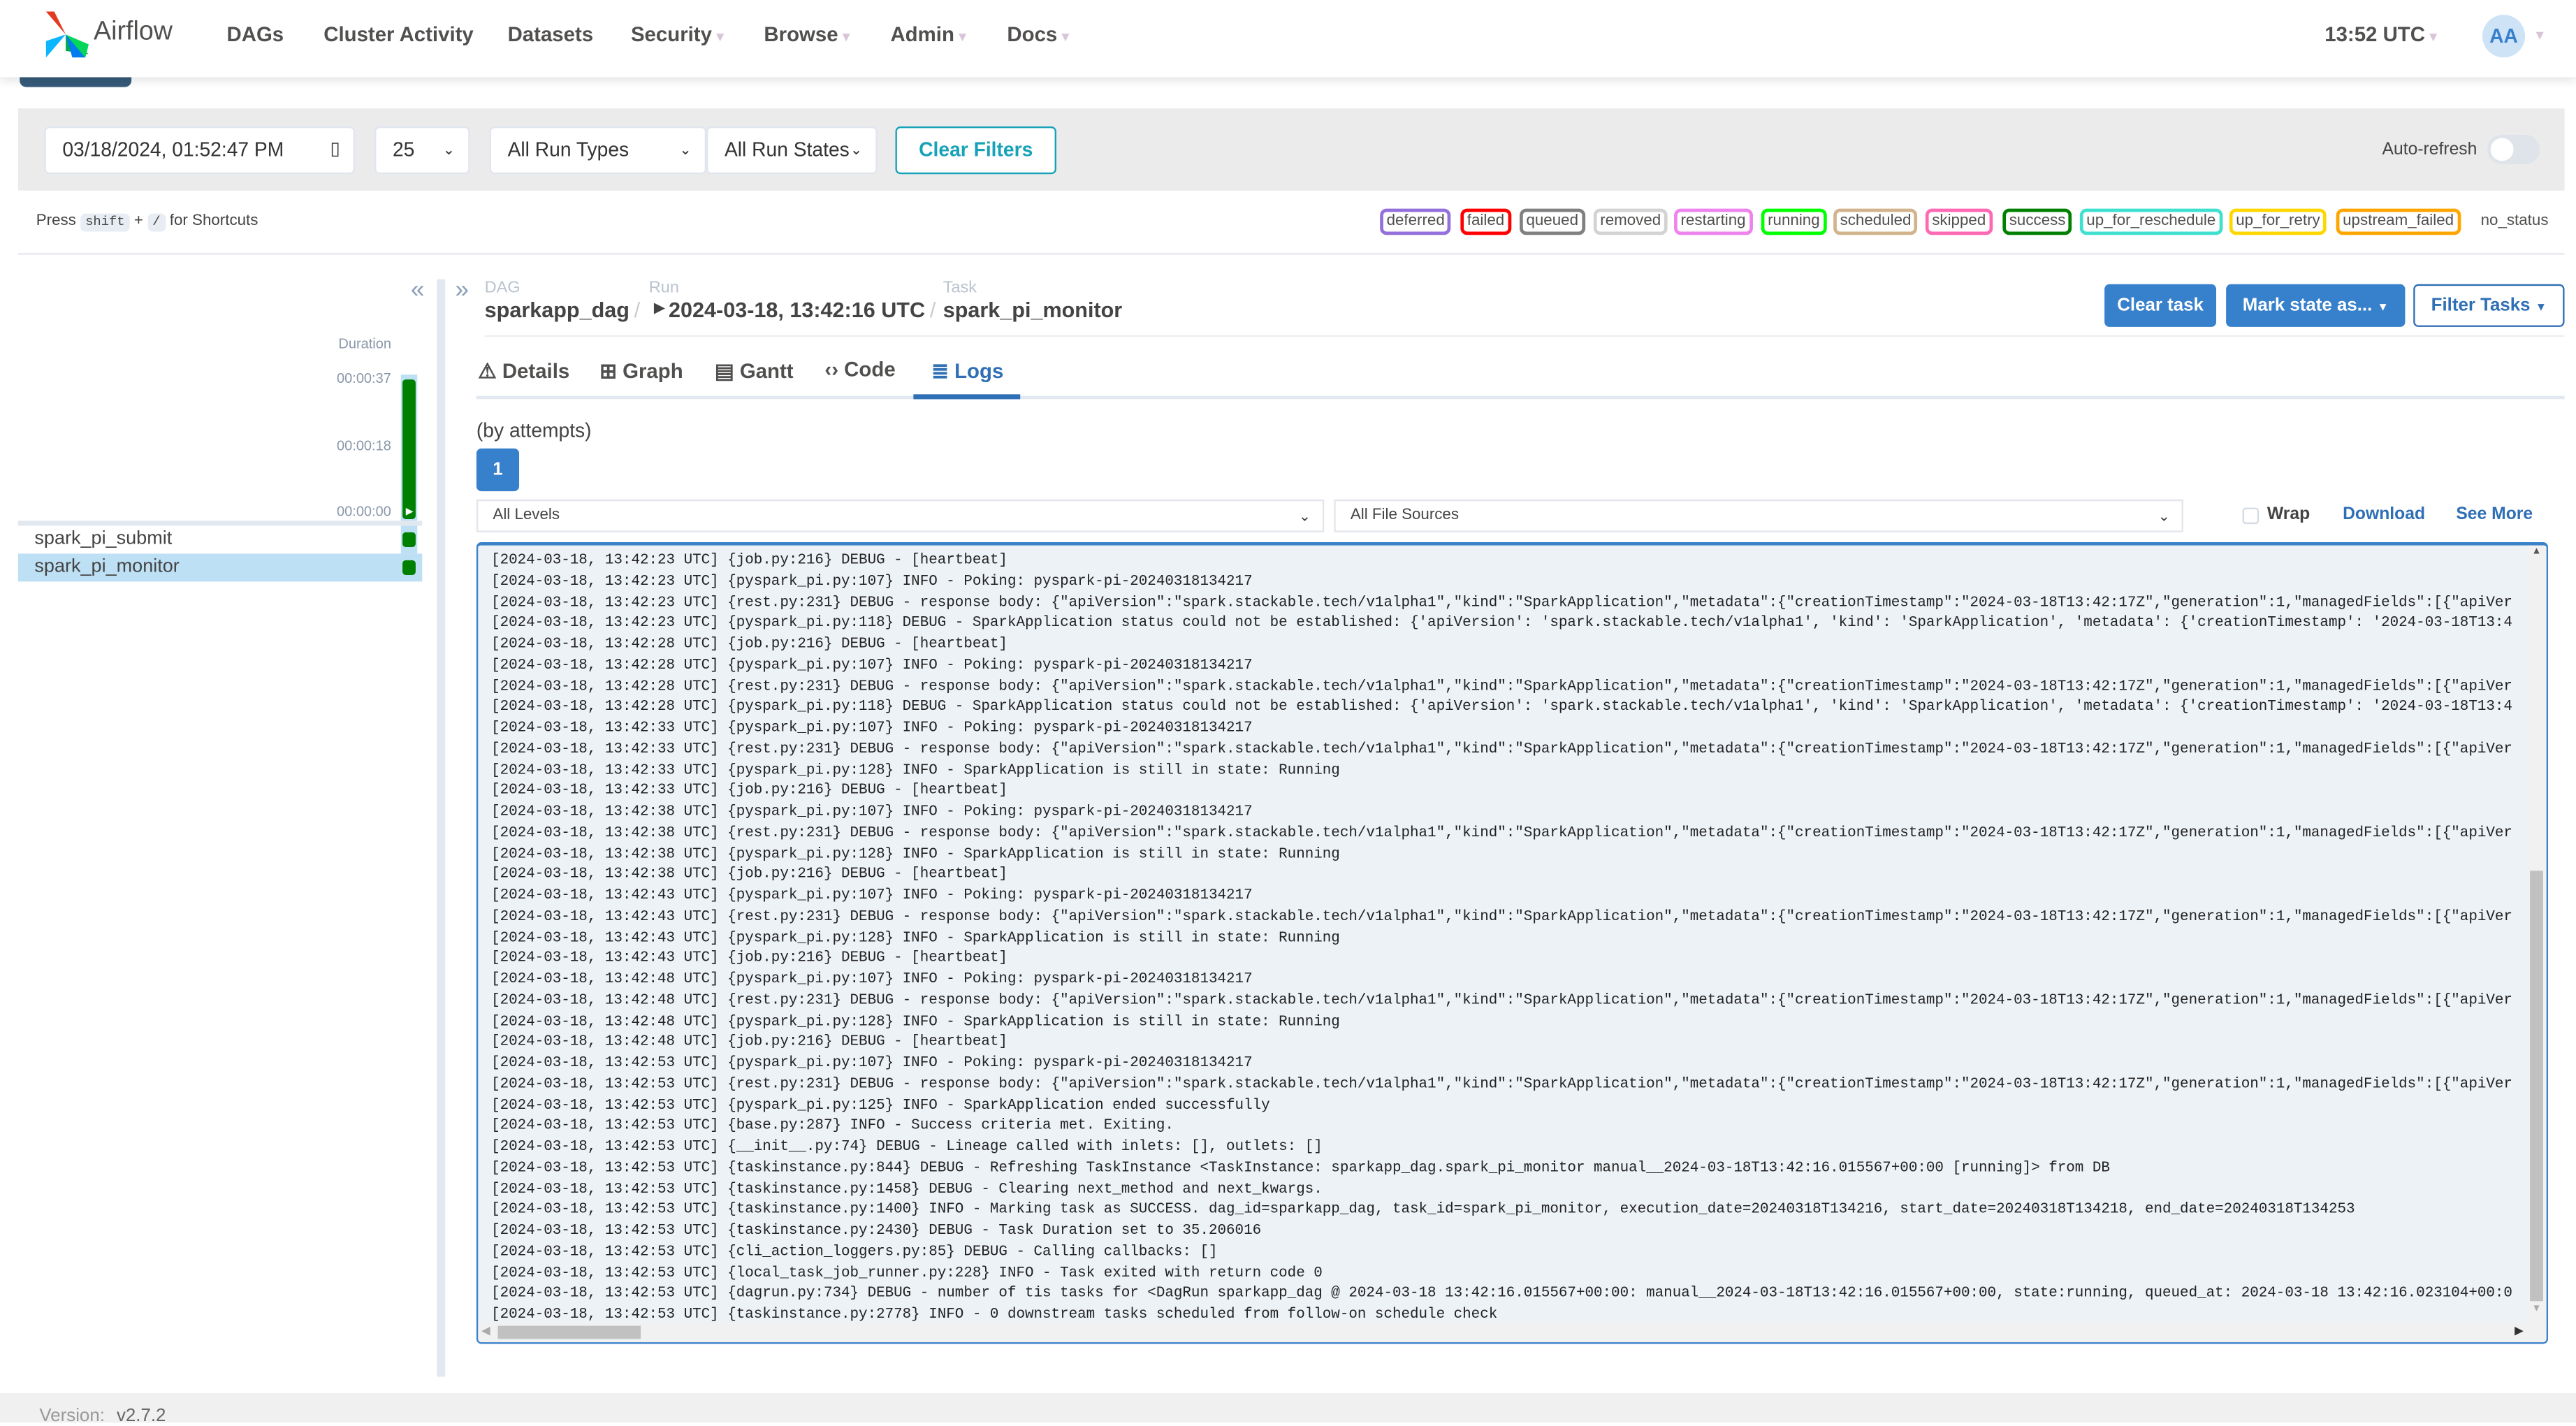  What do you see at coordinates (2429, 149) in the screenshot?
I see `auto-refresh-label: Auto-refresh` at bounding box center [2429, 149].